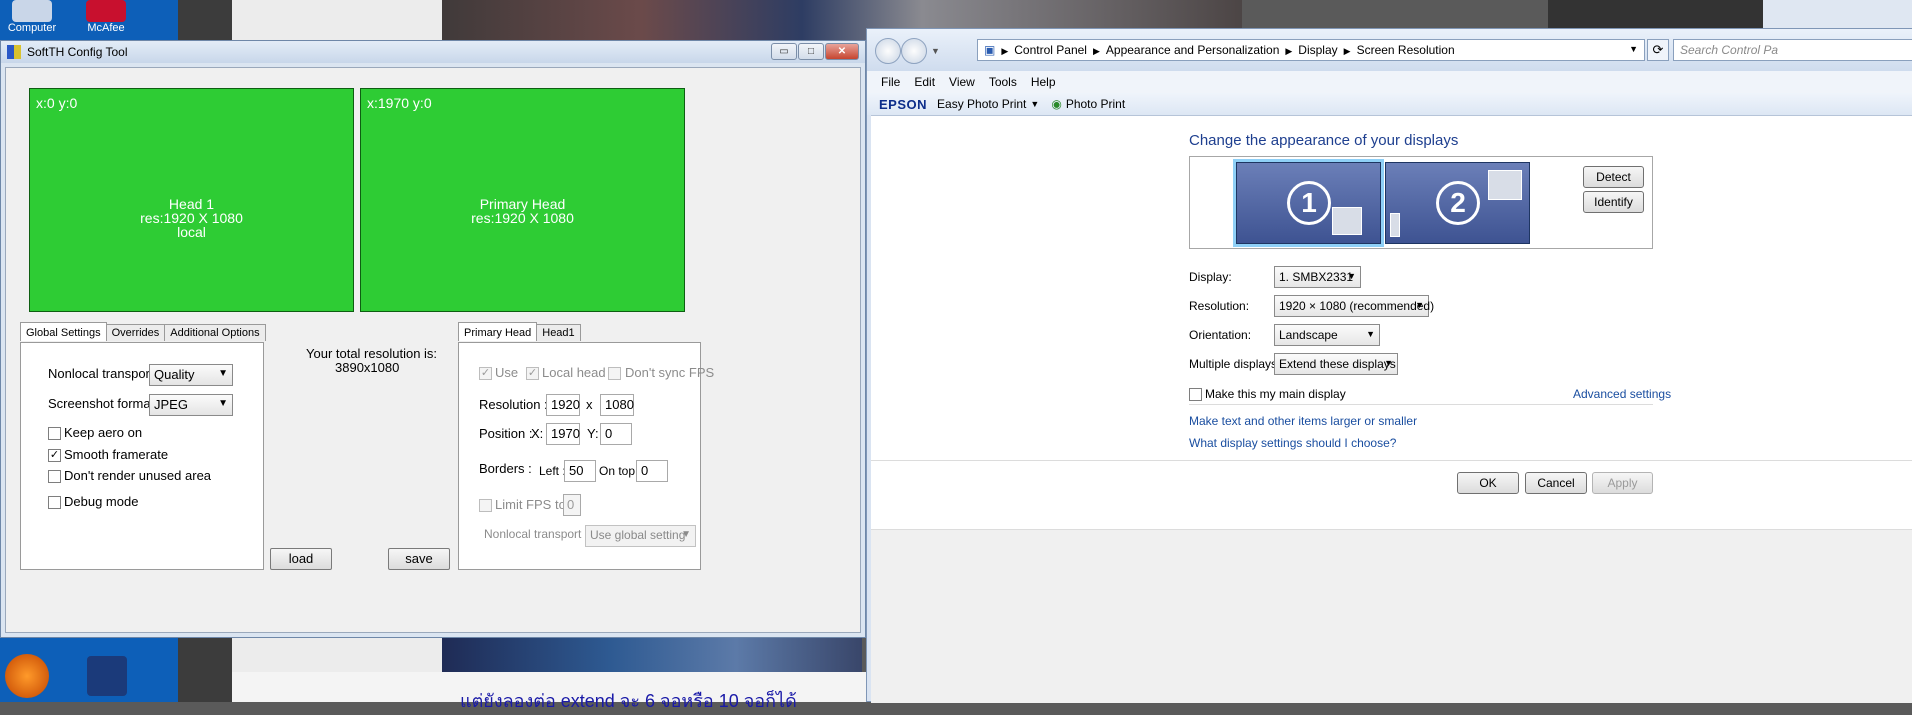 The image size is (1912, 715). What do you see at coordinates (419, 559) in the screenshot?
I see `save-button: save` at bounding box center [419, 559].